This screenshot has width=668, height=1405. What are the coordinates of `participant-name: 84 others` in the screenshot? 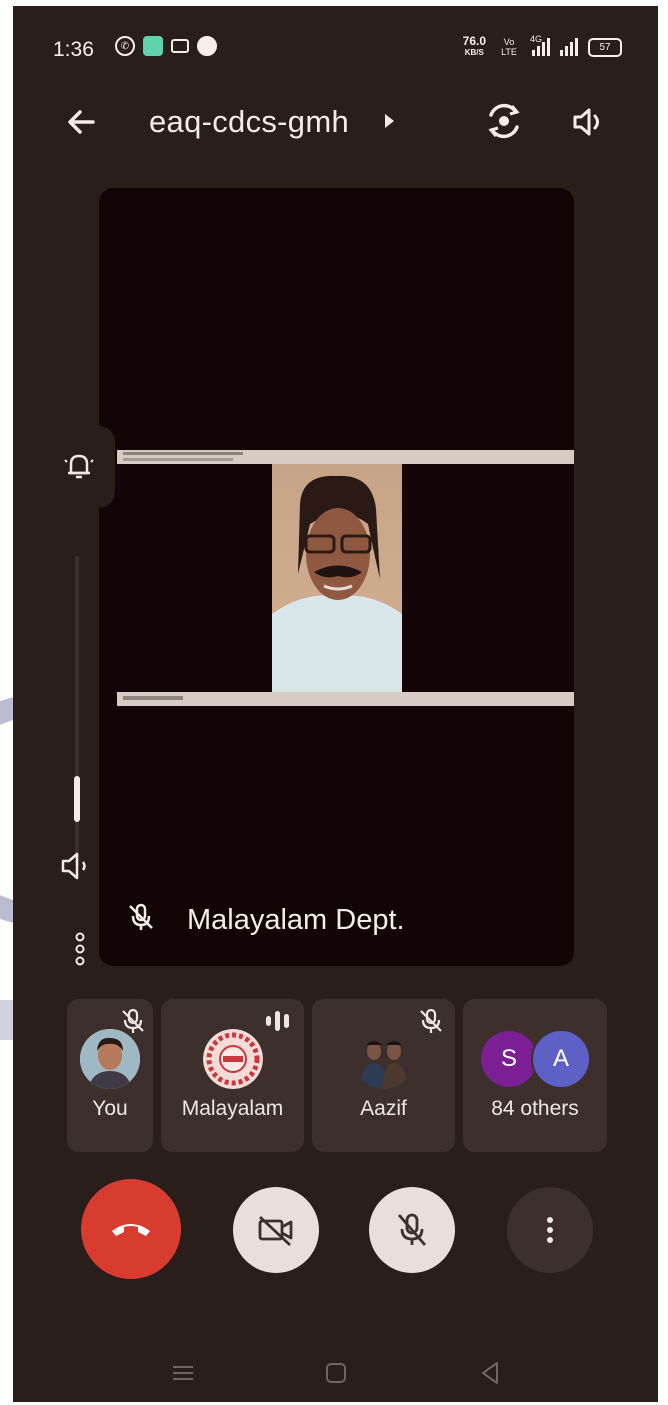 It's located at (535, 1108).